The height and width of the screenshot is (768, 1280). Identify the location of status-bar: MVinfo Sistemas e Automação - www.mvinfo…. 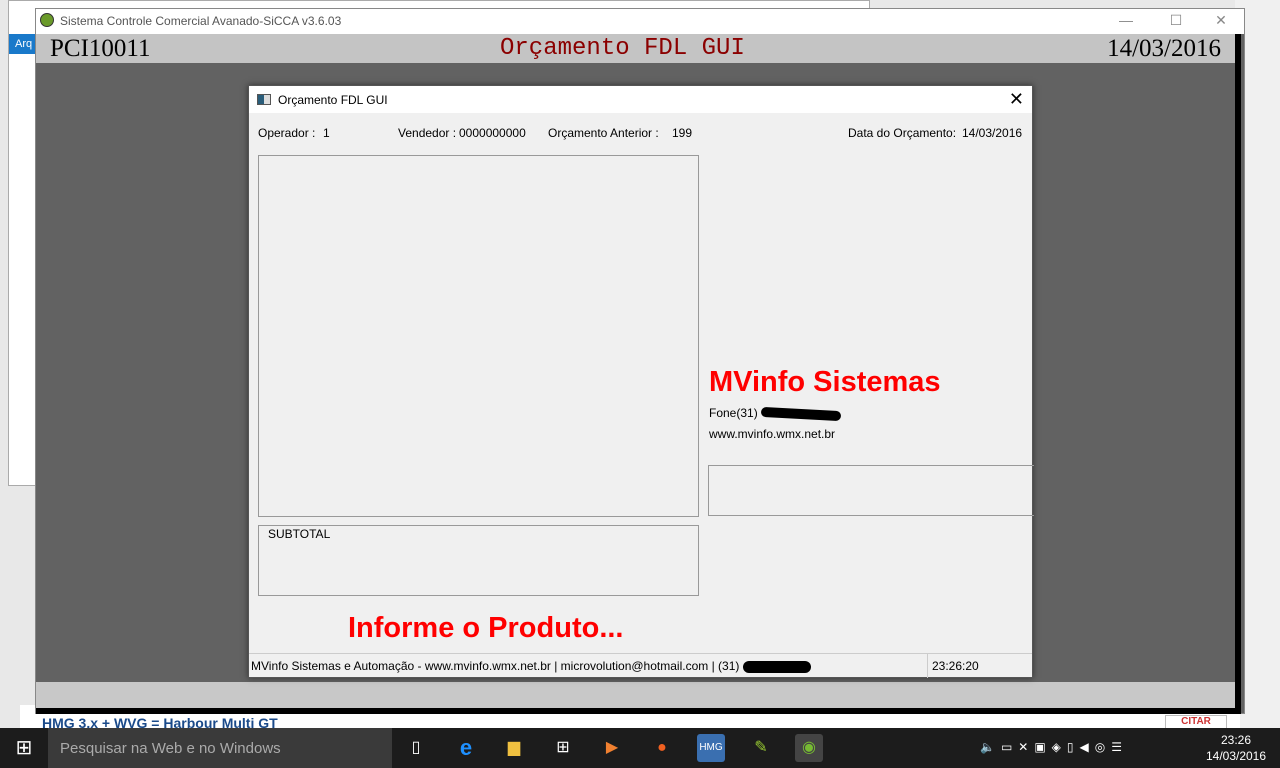
(640, 665).